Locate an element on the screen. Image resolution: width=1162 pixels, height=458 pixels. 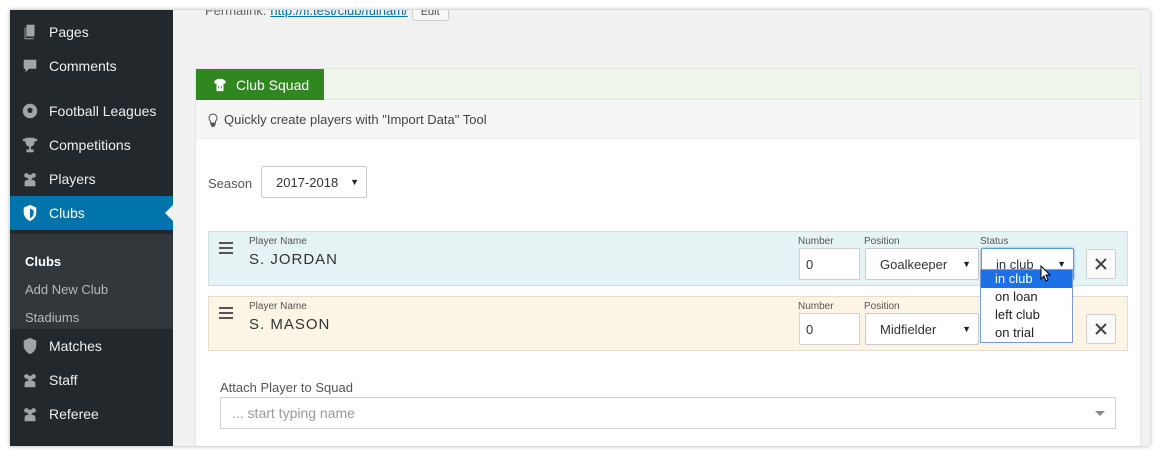
trophy-icon is located at coordinates (30, 145).